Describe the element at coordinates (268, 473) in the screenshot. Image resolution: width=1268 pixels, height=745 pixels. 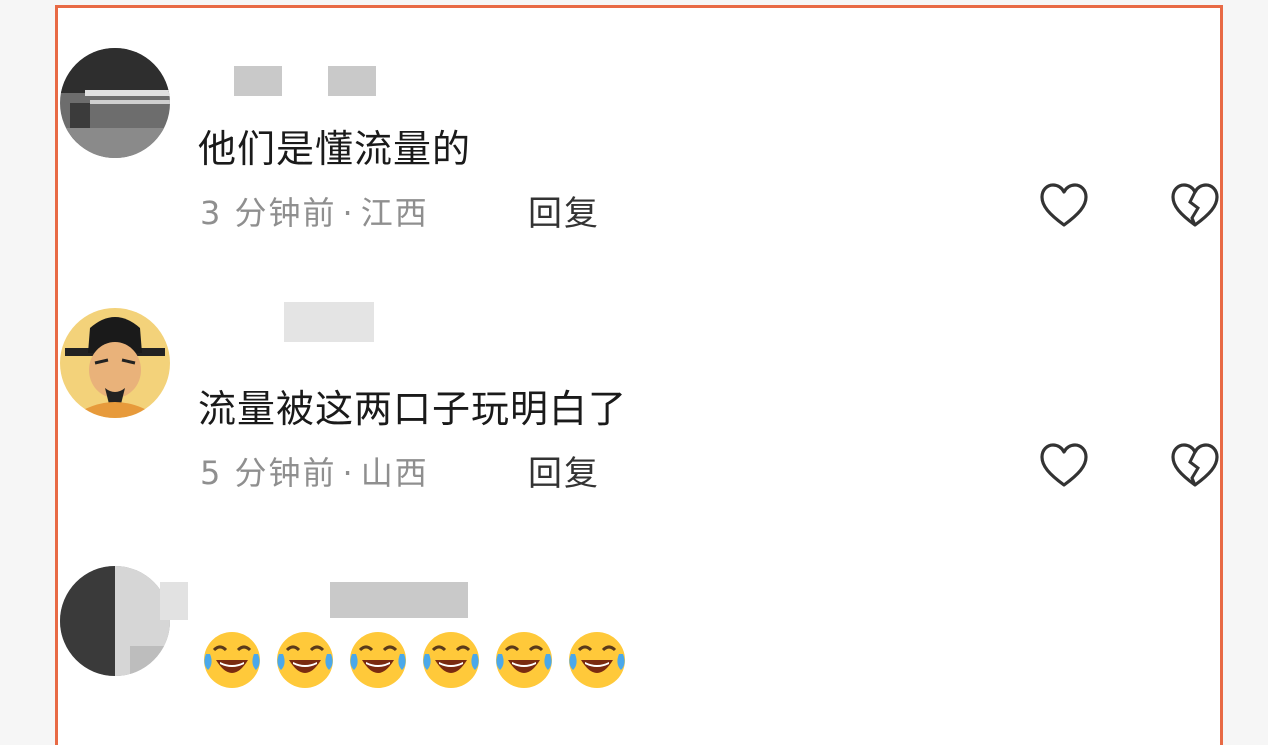
I see `comment-time: 5 分钟前` at that location.